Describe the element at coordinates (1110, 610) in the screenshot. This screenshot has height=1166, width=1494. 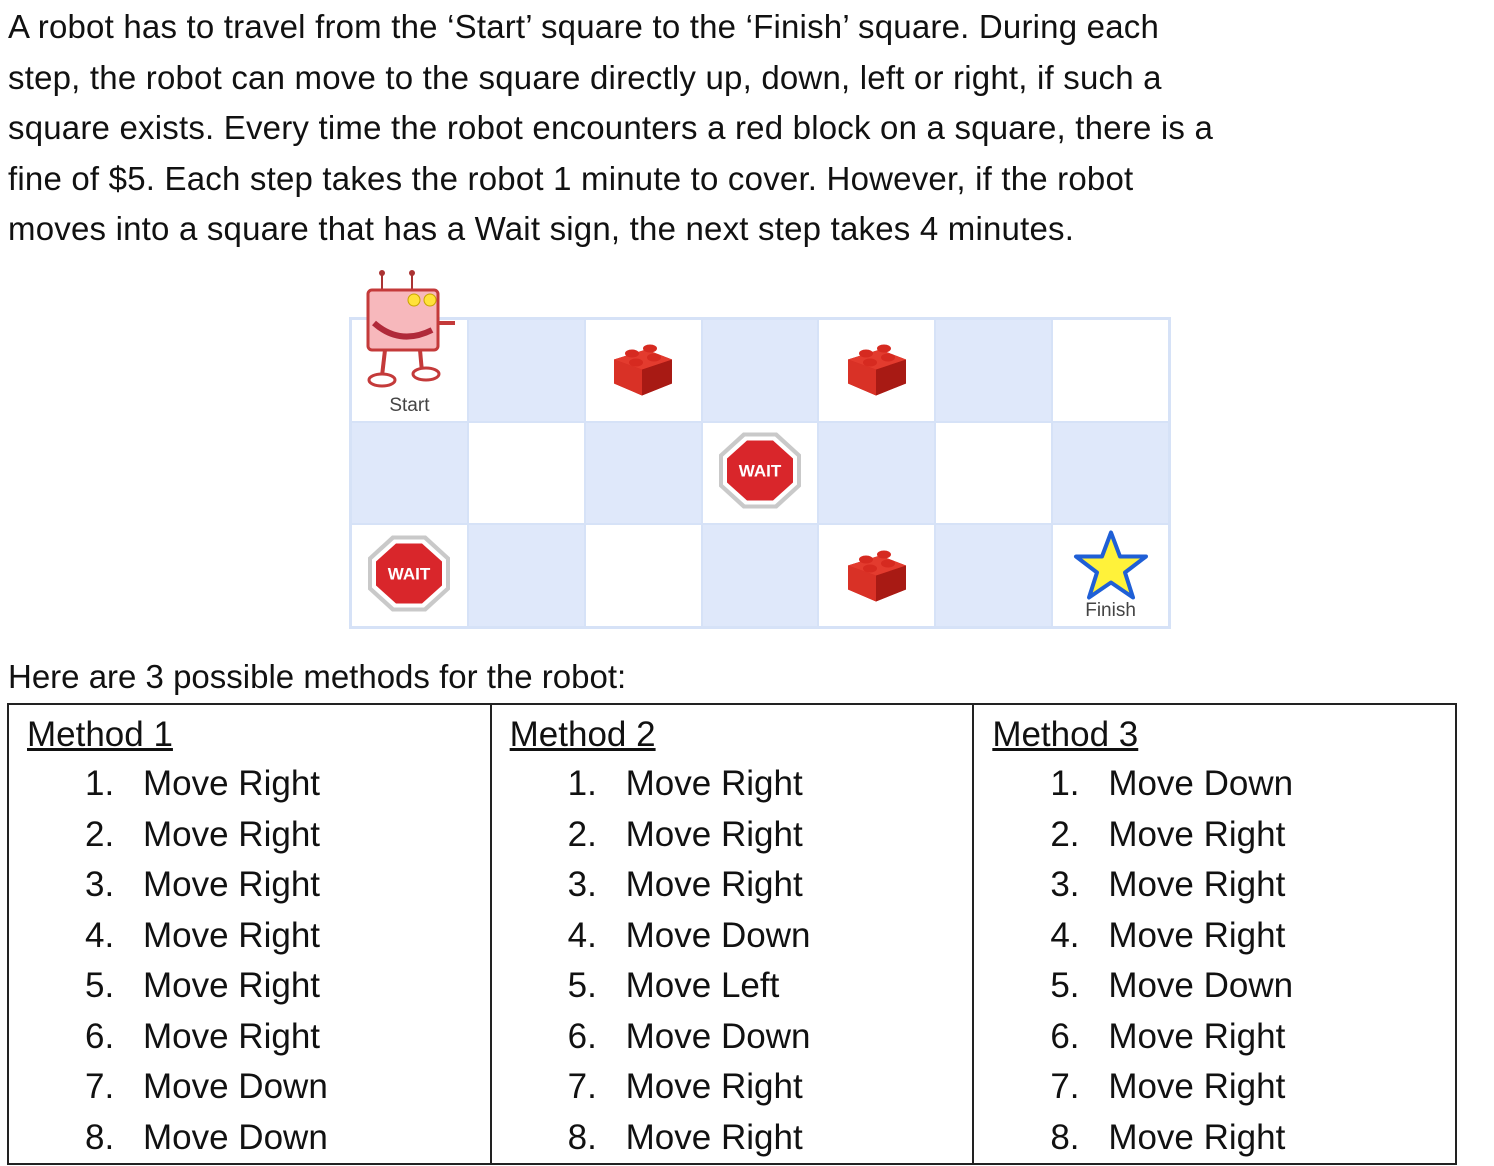
I see `finish-label: Finish` at that location.